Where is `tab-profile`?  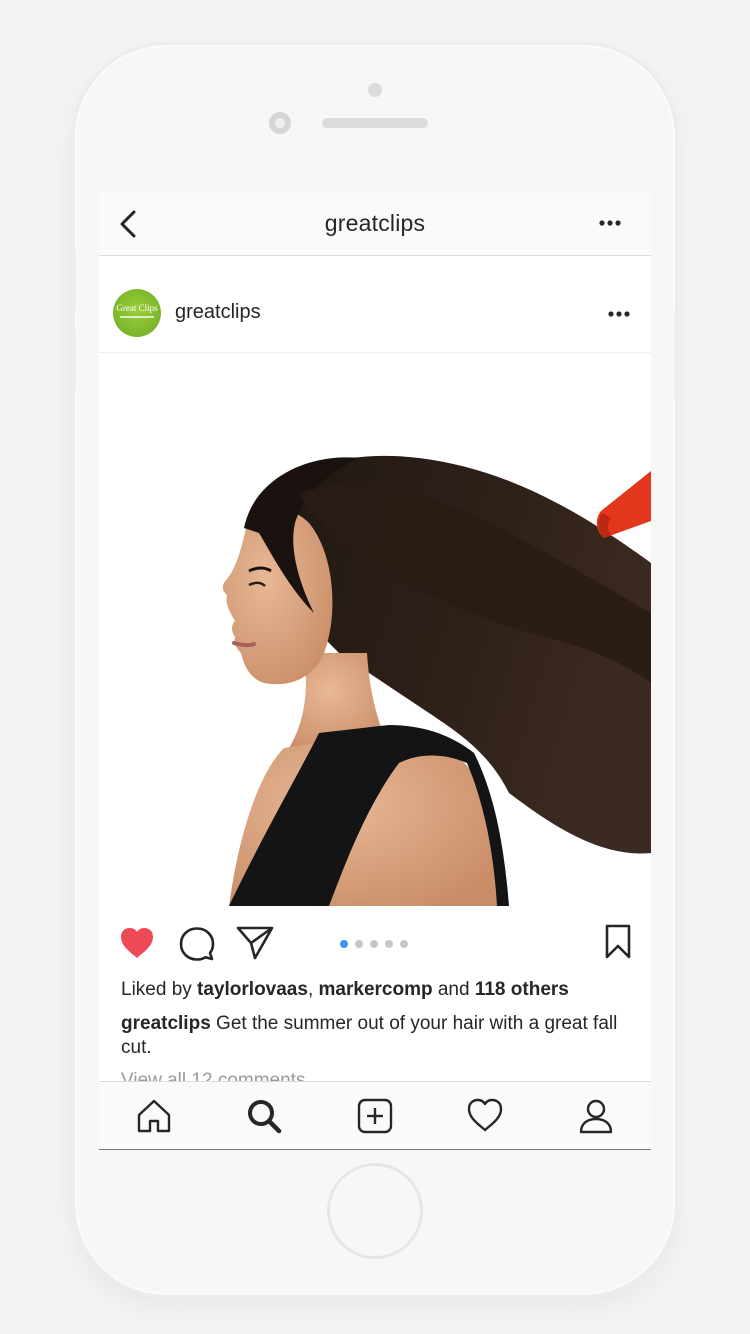
tab-profile is located at coordinates (596, 1115).